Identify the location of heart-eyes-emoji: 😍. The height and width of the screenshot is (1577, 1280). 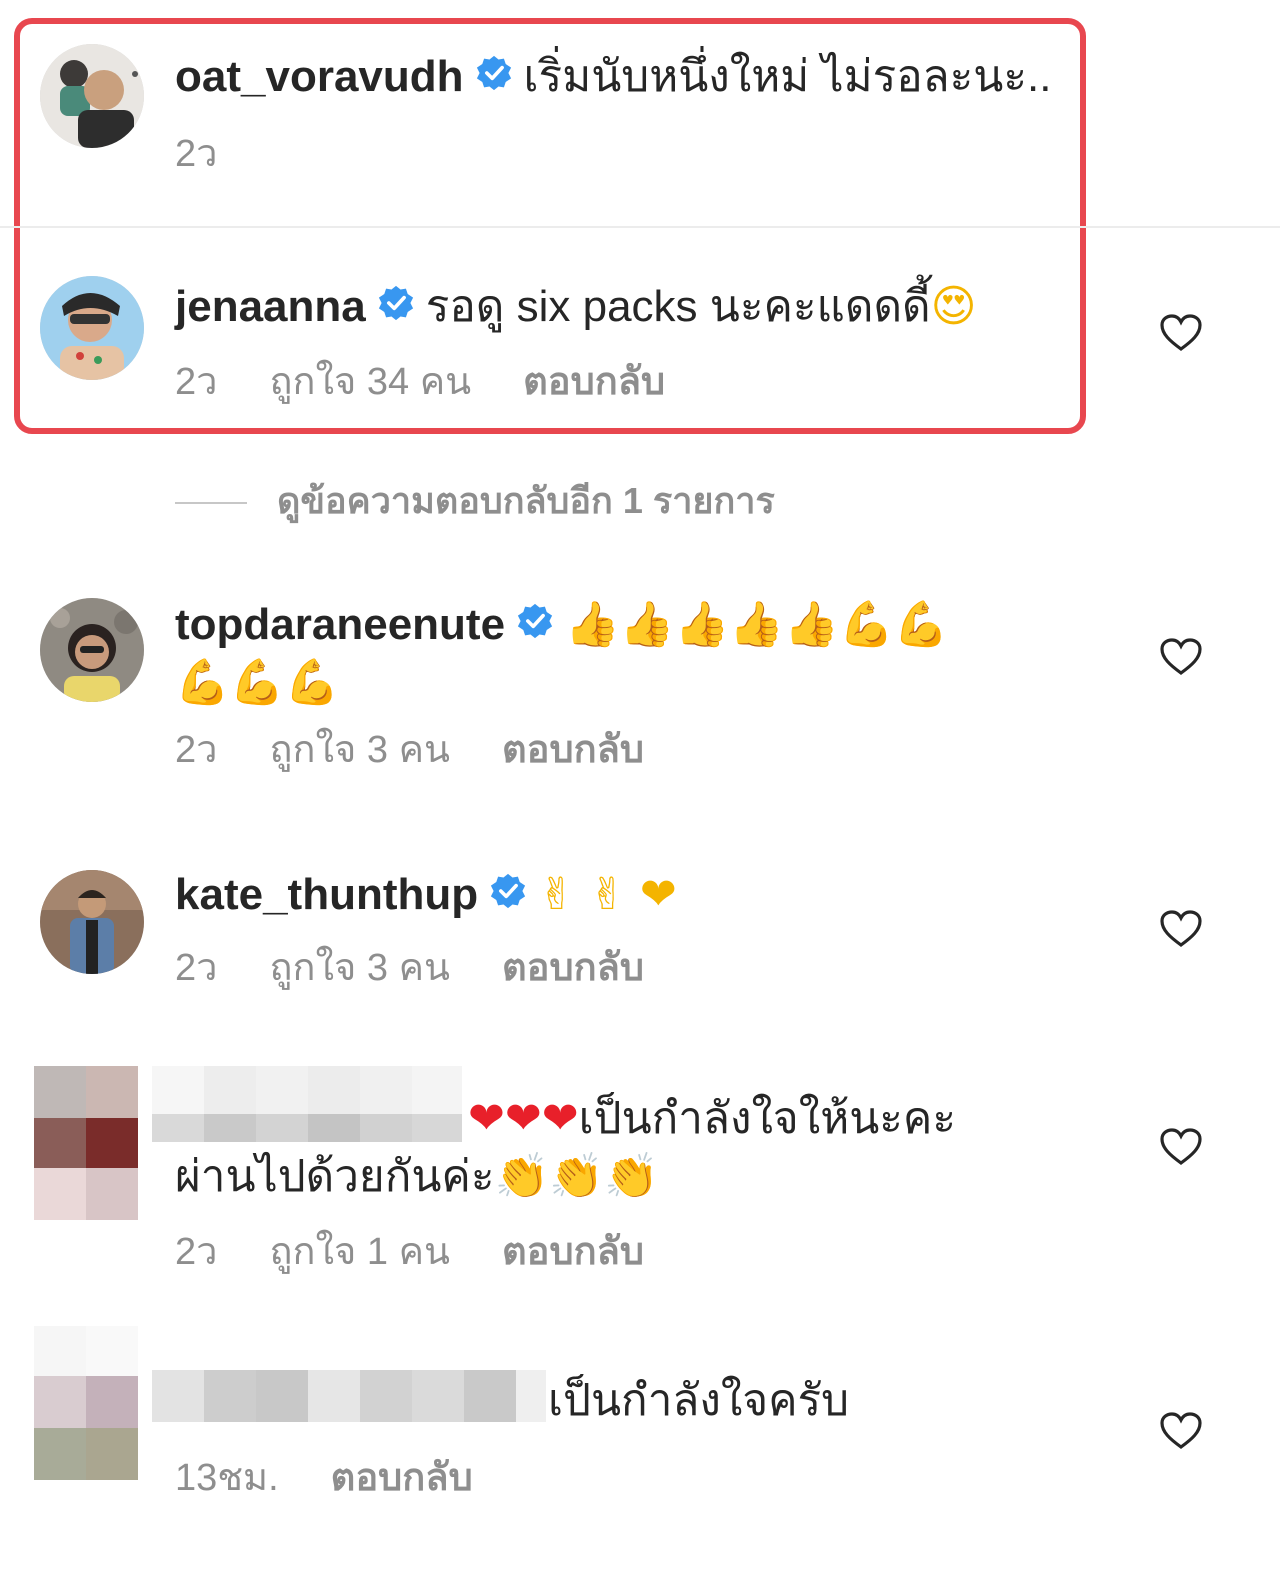
(953, 306).